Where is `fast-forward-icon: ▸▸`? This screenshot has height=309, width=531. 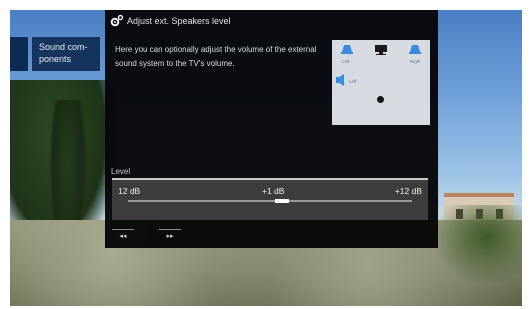 fast-forward-icon: ▸▸ is located at coordinates (170, 236).